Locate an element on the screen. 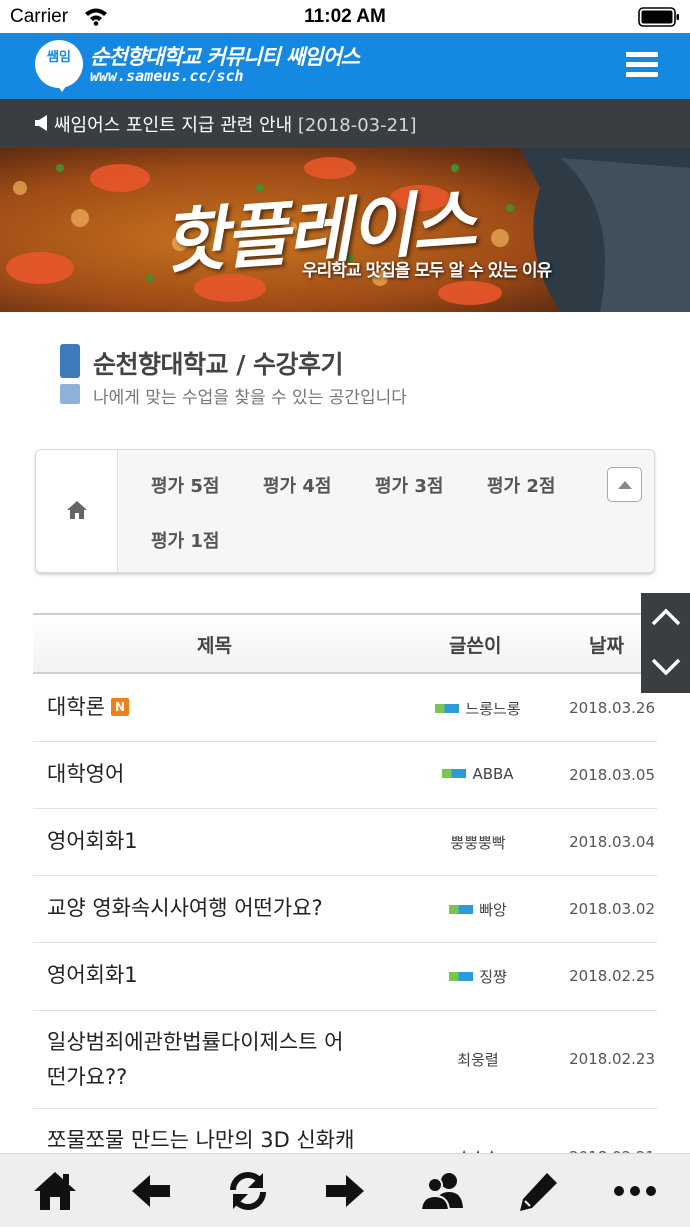 The width and height of the screenshot is (690, 1227). more-icon is located at coordinates (635, 1191).